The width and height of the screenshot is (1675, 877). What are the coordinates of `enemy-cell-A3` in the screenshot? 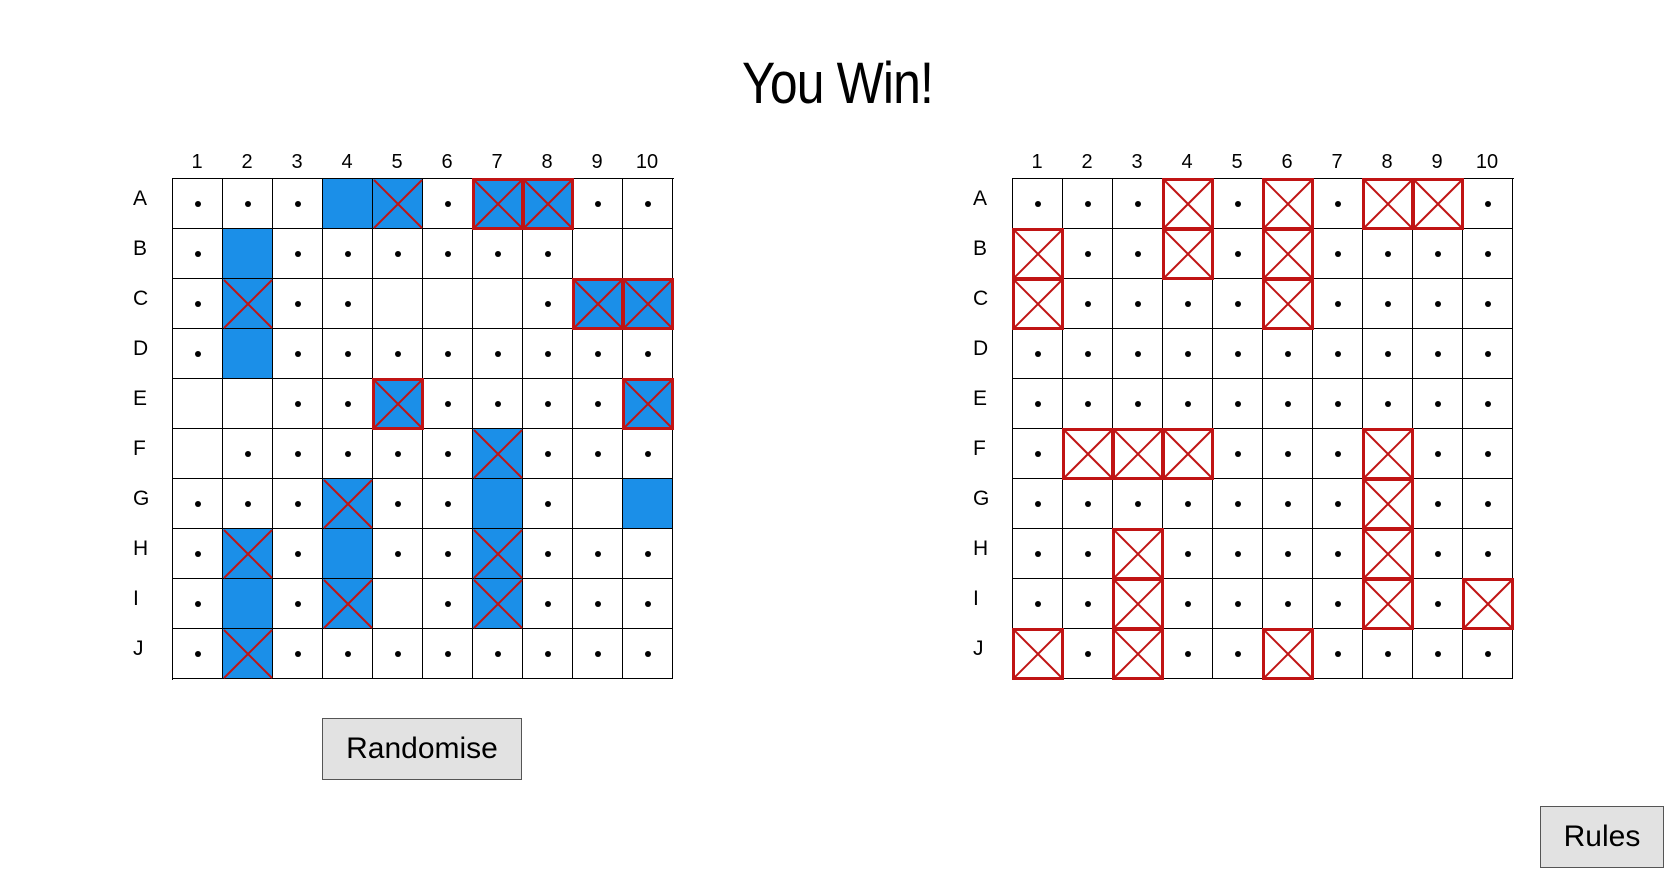 It's located at (1138, 204).